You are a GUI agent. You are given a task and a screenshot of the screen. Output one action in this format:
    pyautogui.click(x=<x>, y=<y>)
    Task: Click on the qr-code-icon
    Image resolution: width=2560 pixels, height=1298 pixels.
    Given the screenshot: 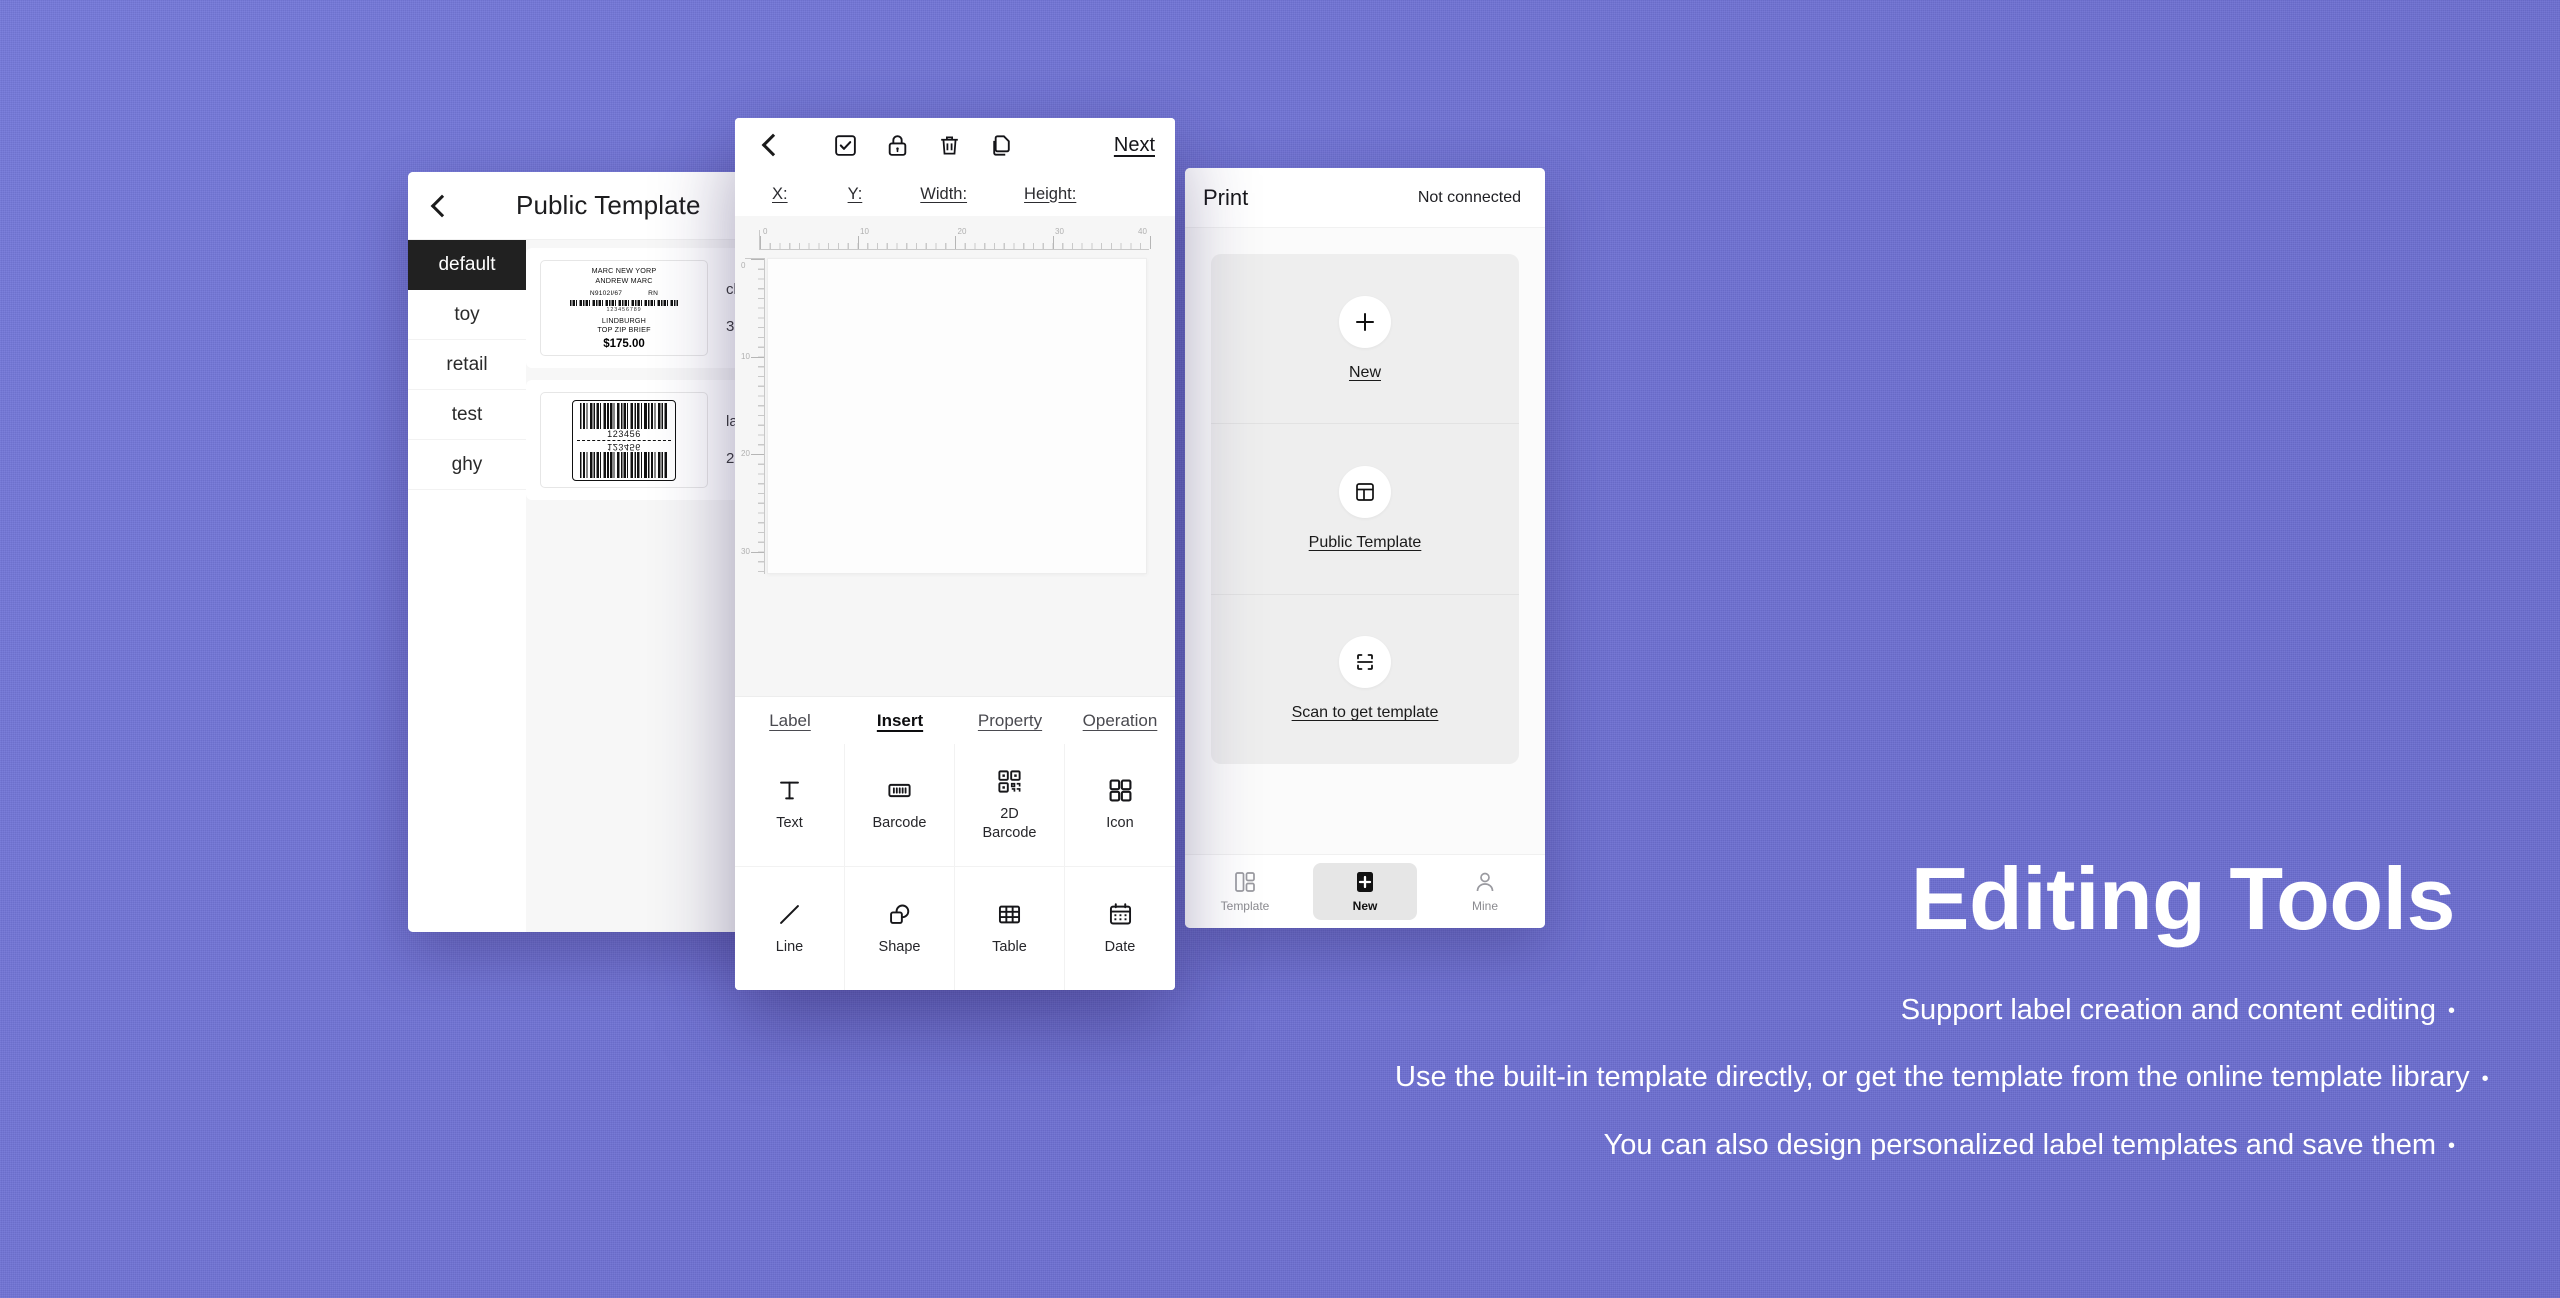 What is the action you would take?
    pyautogui.click(x=1009, y=781)
    